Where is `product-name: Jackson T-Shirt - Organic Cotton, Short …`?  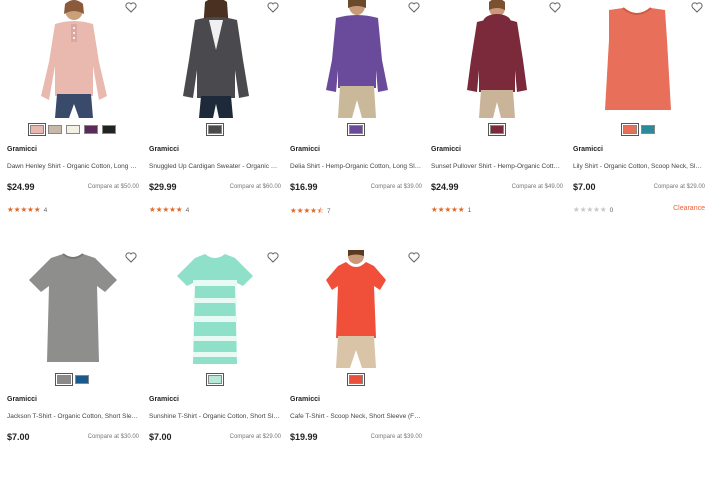 product-name: Jackson T-Shirt - Organic Cotton, Short … is located at coordinates (73, 416).